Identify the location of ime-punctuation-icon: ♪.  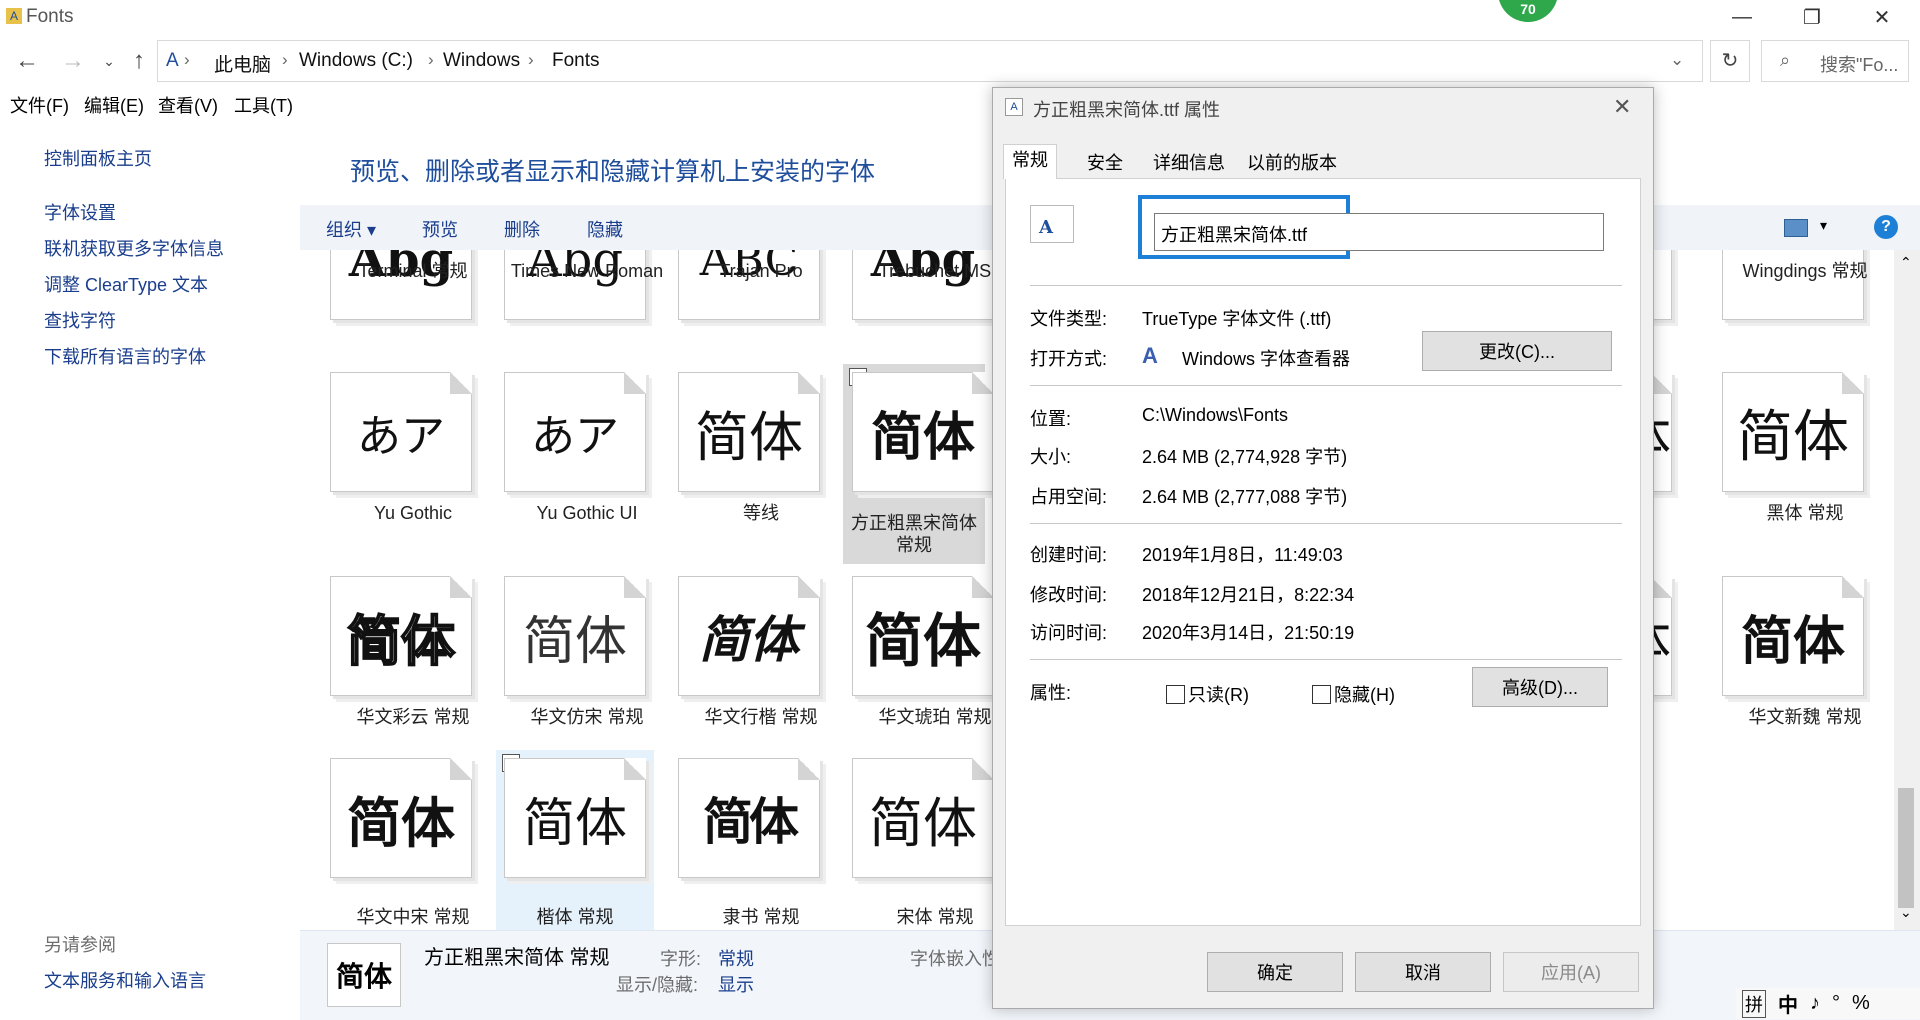
(1815, 1003).